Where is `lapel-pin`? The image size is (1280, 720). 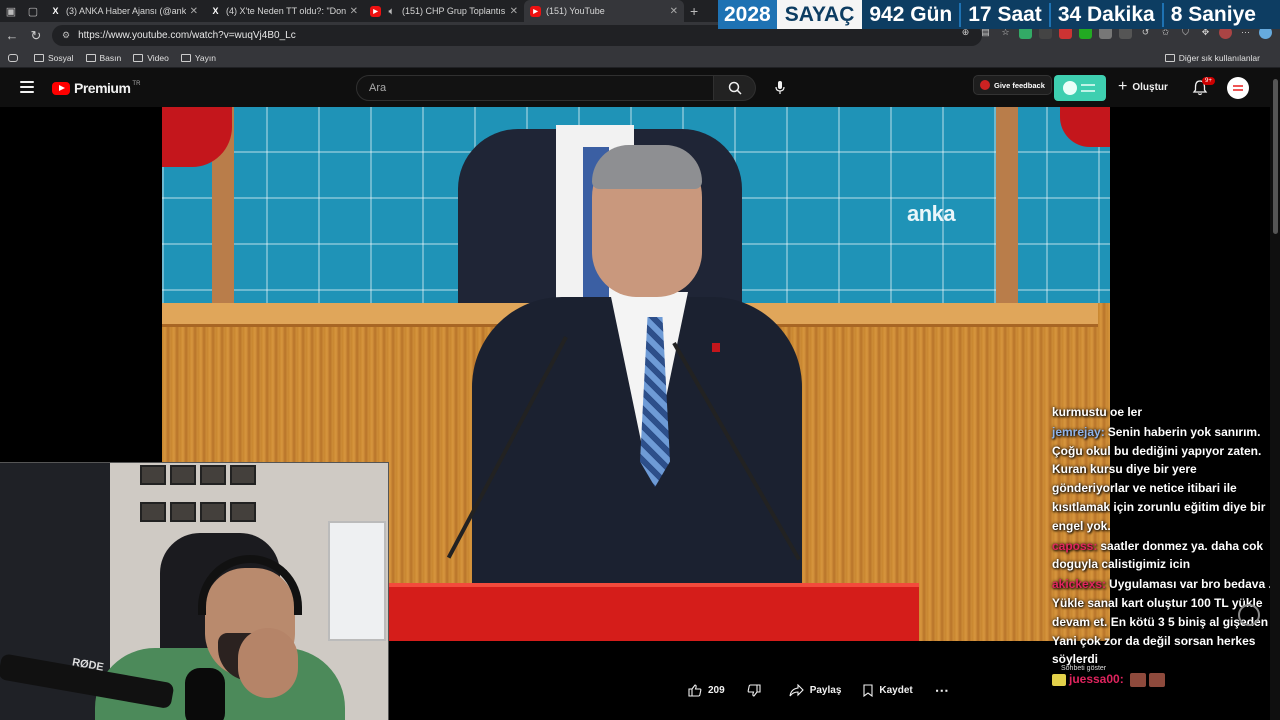 lapel-pin is located at coordinates (716, 347).